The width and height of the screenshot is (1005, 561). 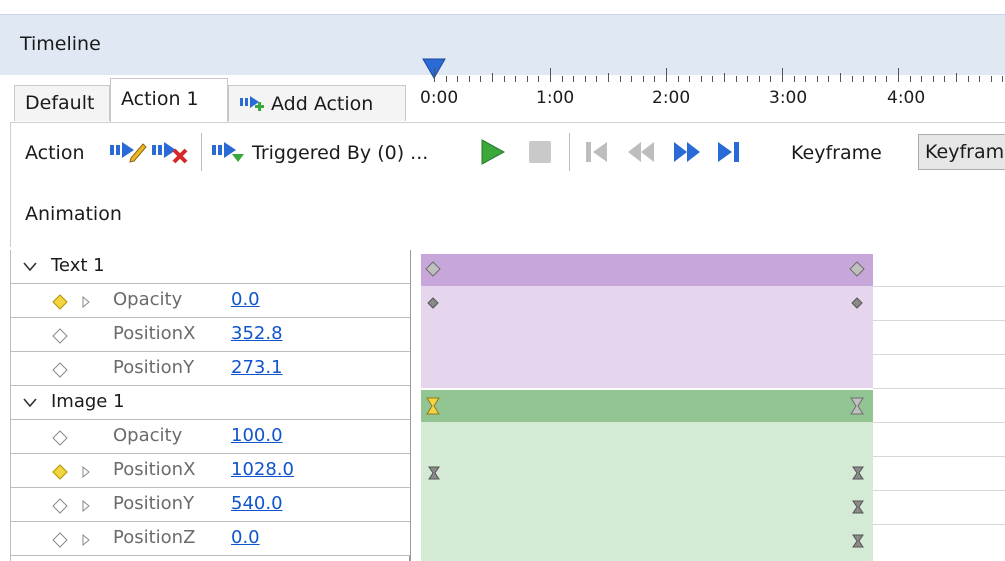 What do you see at coordinates (210, 301) in the screenshot?
I see `property-row: Opacity 0.0` at bounding box center [210, 301].